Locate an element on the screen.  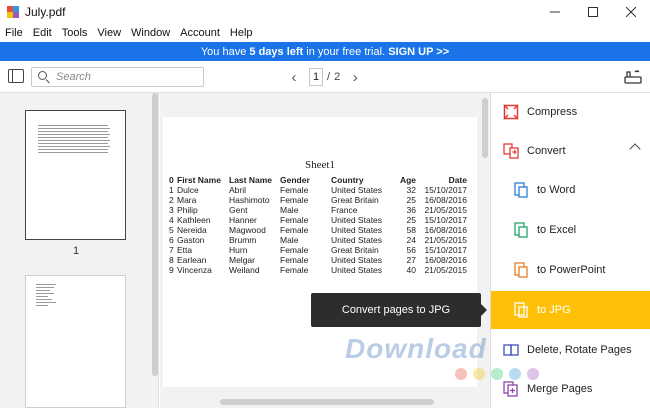
table-cell: 40 is located at coordinates (411, 270).